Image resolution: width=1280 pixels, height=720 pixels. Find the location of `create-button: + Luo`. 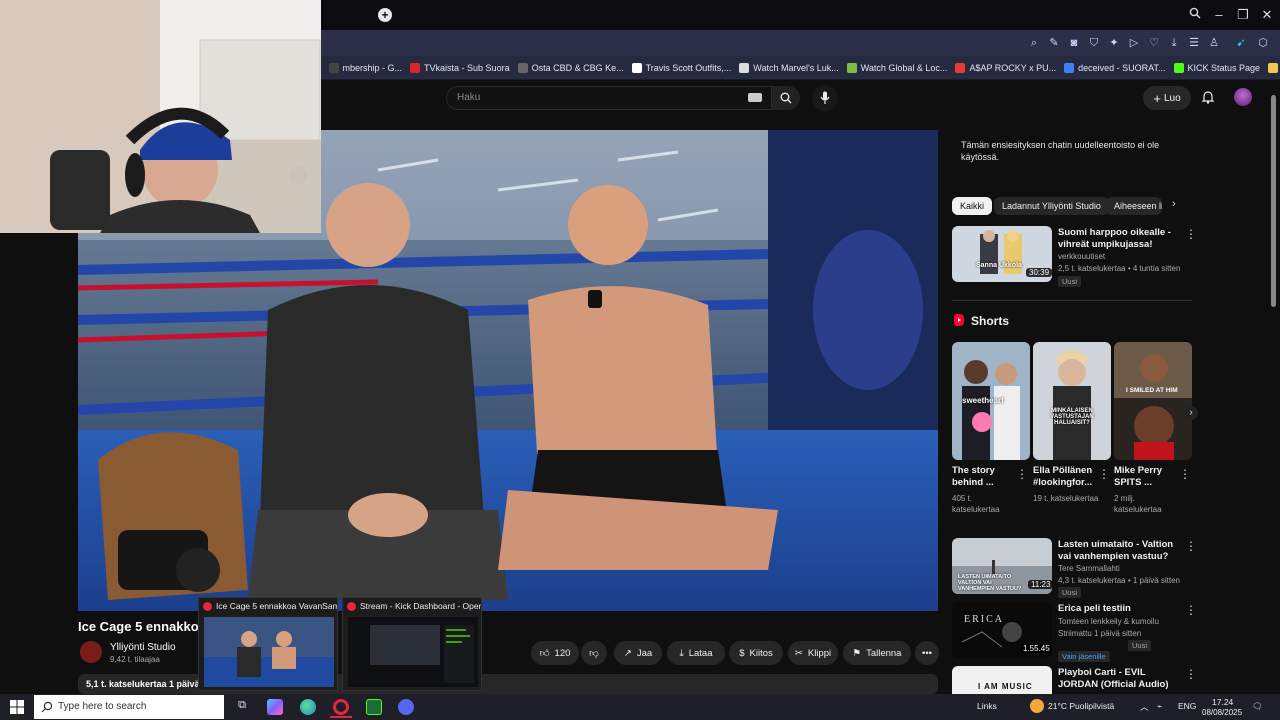

create-button: + Luo is located at coordinates (1167, 98).